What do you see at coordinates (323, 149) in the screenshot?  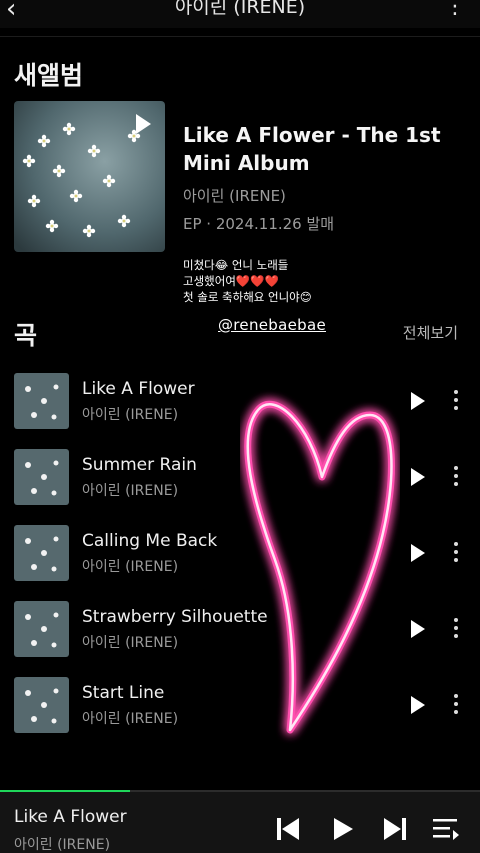 I see `album-title: Like A Flower - The 1st Mini Album` at bounding box center [323, 149].